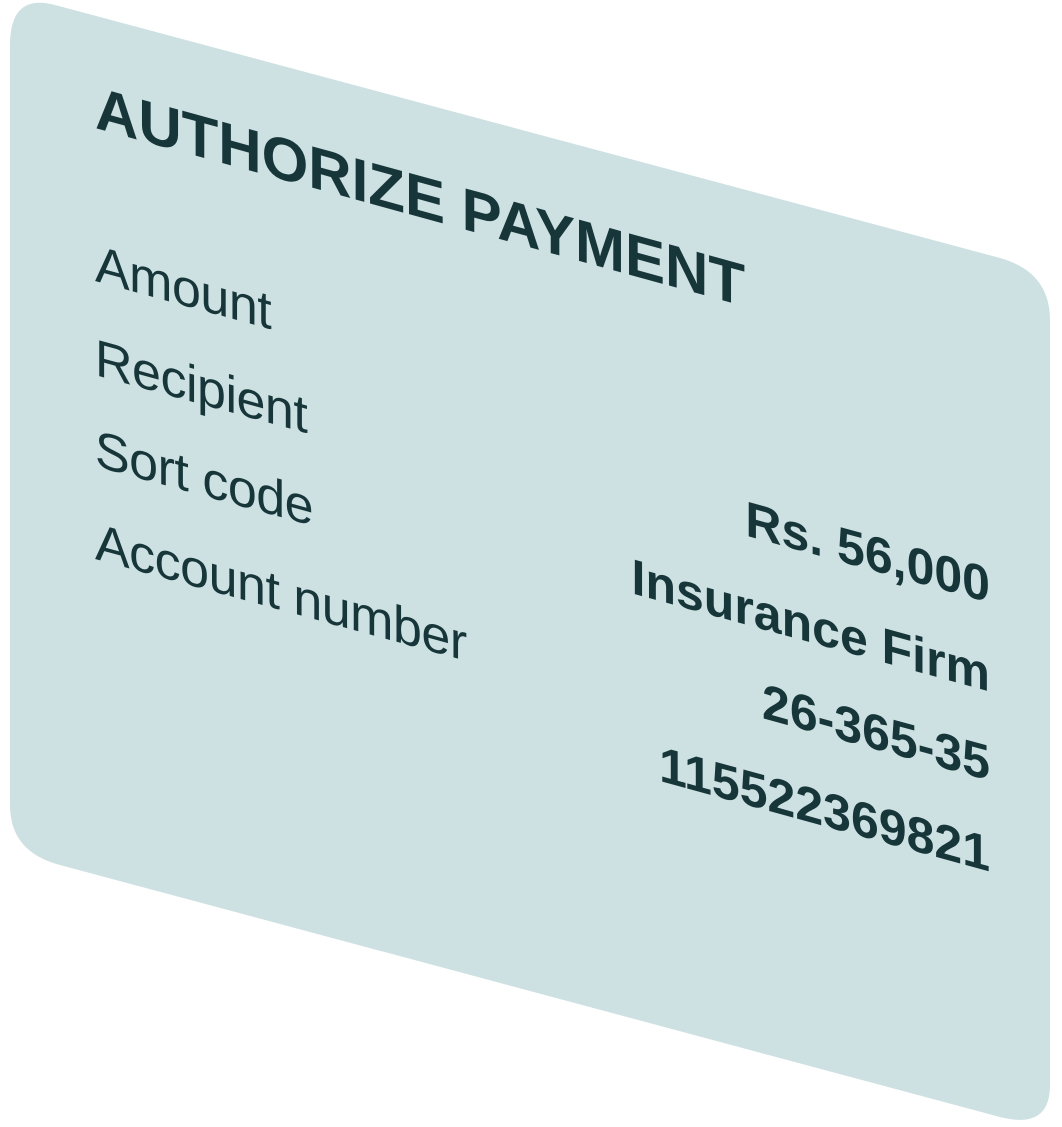 This screenshot has height=1127, width=1062. Describe the element at coordinates (204, 479) in the screenshot. I see `sort-code-label: Sort code` at that location.